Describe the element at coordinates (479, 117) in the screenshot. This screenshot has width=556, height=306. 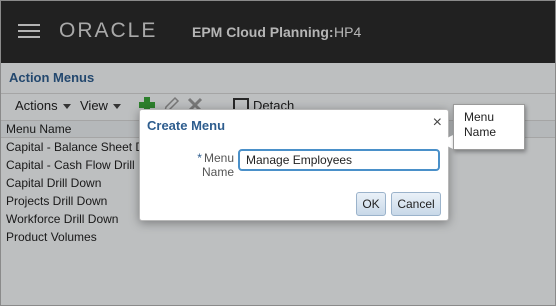
I see `callout-line1: Menu` at that location.